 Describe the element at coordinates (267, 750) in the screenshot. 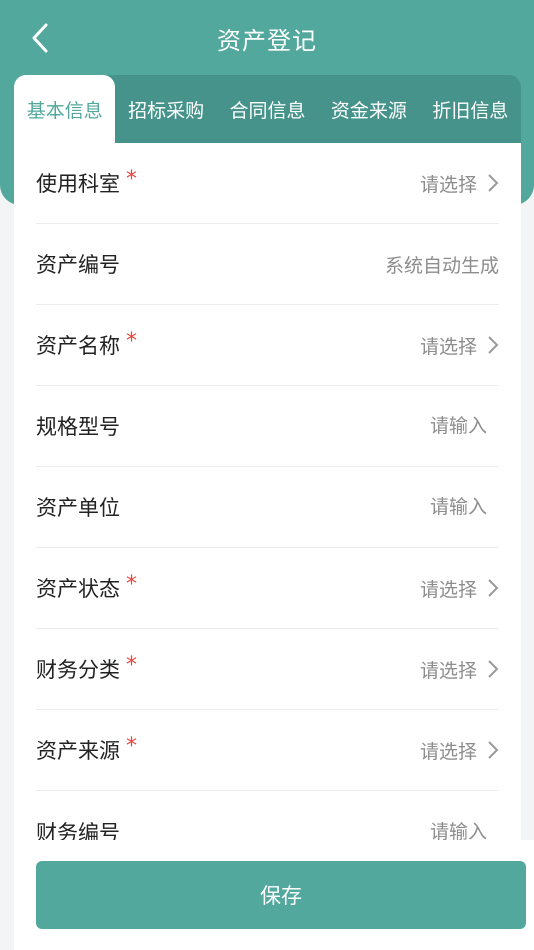

I see `form-row-asset-source: 资产来源 * 请选择` at that location.